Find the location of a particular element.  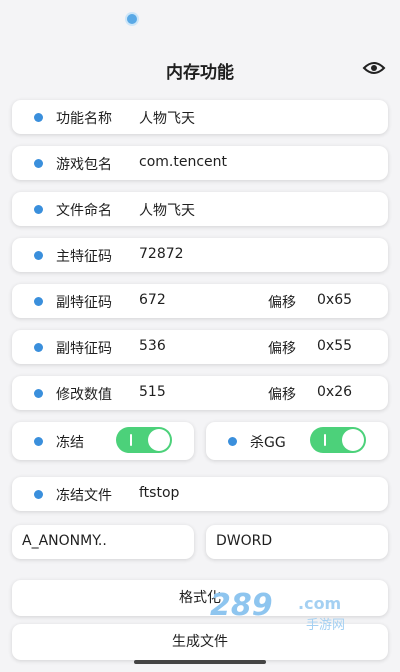

package-name-row: 游戏包名 com.tencent is located at coordinates (200, 163).